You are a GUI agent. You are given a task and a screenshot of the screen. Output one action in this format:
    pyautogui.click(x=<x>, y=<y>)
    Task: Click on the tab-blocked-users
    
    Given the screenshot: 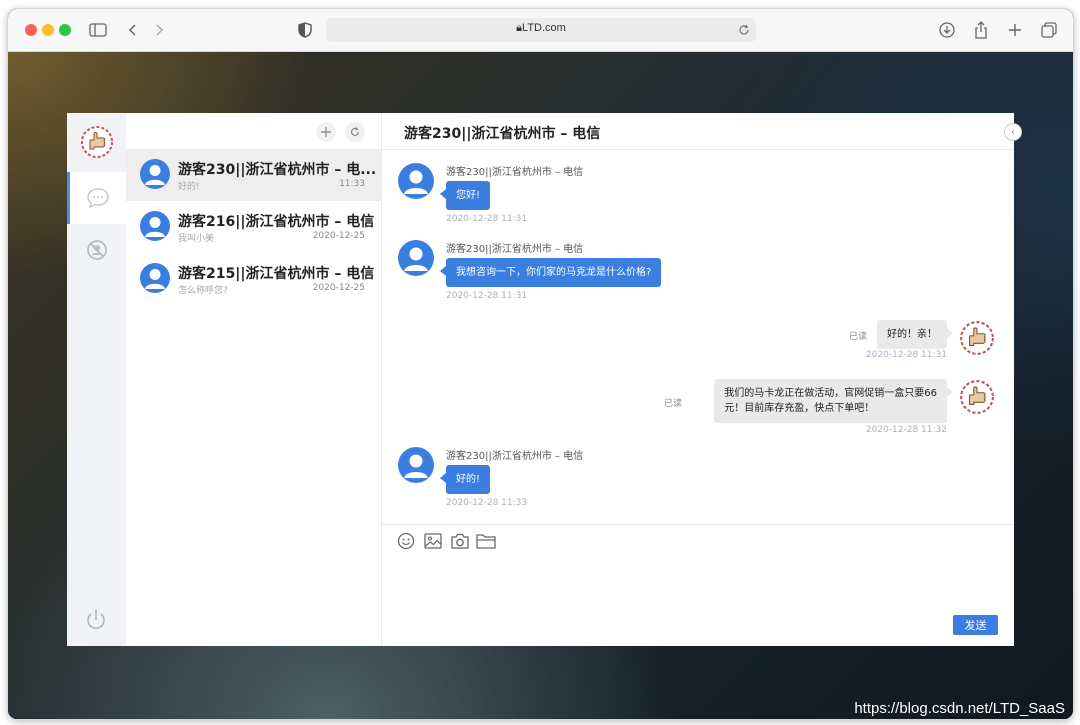 What is the action you would take?
    pyautogui.click(x=96, y=250)
    